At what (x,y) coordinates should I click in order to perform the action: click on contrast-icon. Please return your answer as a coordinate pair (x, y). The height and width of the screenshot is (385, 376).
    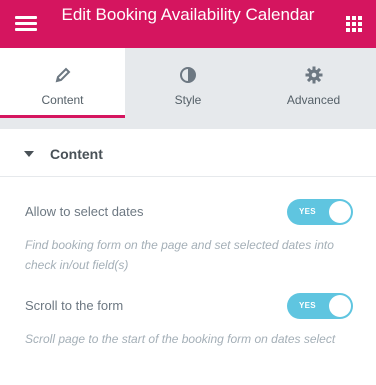
    Looking at the image, I should click on (188, 75).